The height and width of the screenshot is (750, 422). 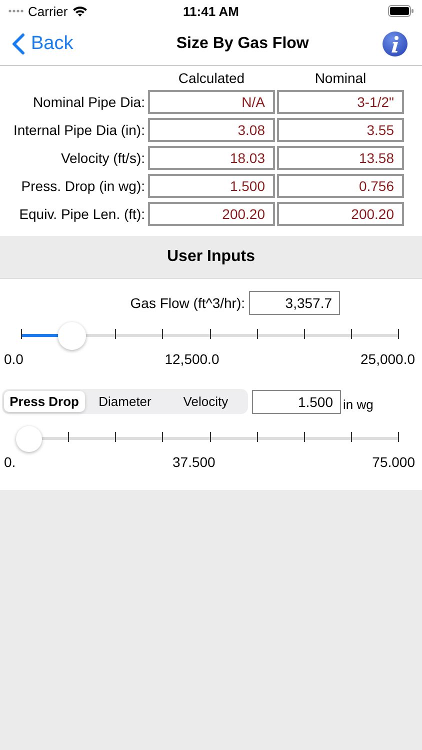 I want to click on row-label: Nominal Pipe Dia:, so click(x=89, y=102).